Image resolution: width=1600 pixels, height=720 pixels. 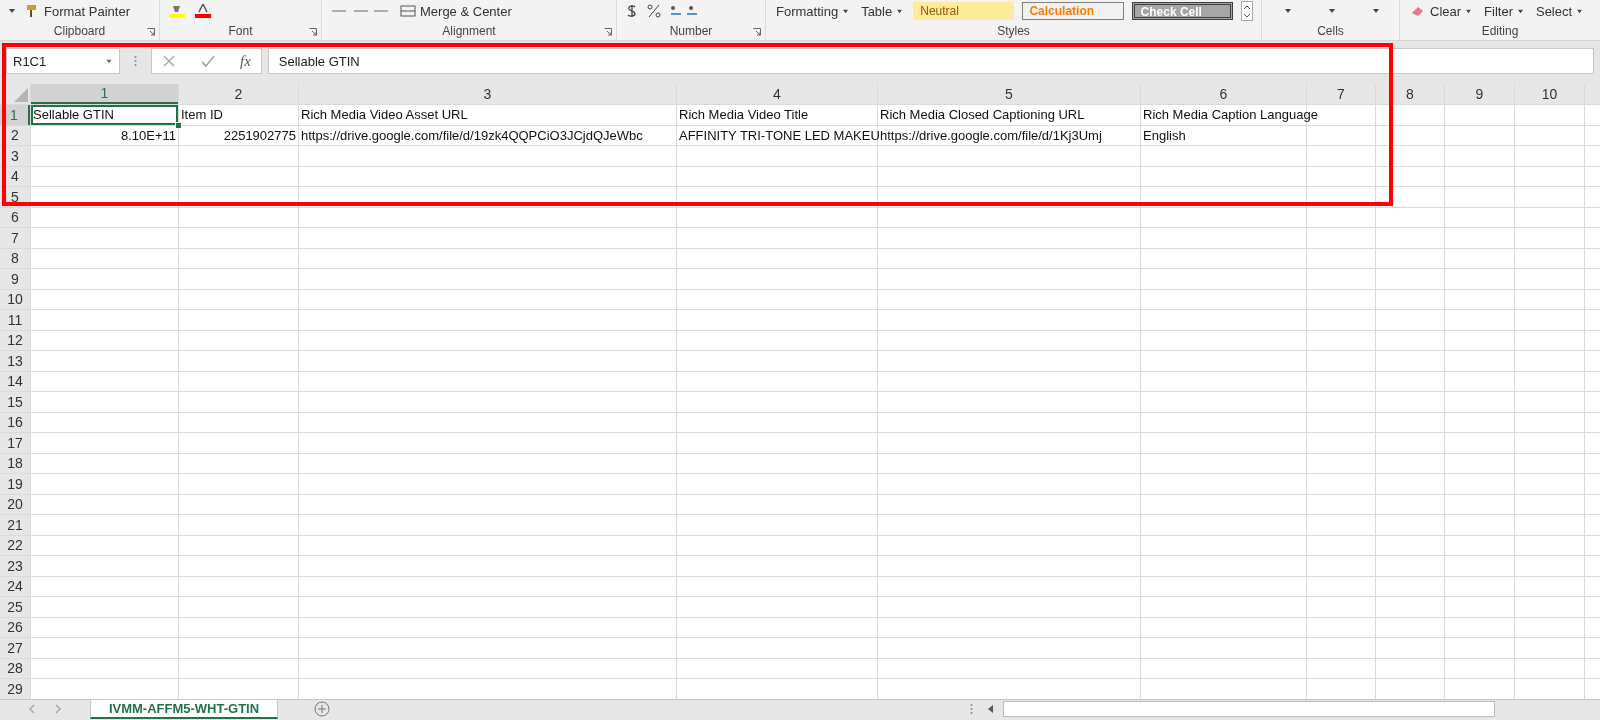 I want to click on row-header: 7, so click(x=15, y=238).